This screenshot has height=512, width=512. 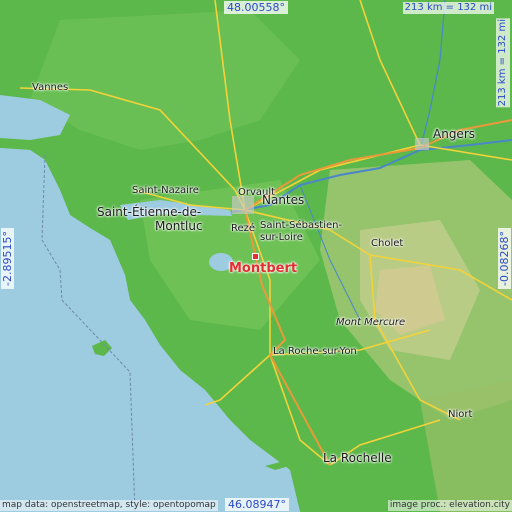 What do you see at coordinates (504, 258) in the screenshot?
I see `right-longitude-label: -0.08268°` at bounding box center [504, 258].